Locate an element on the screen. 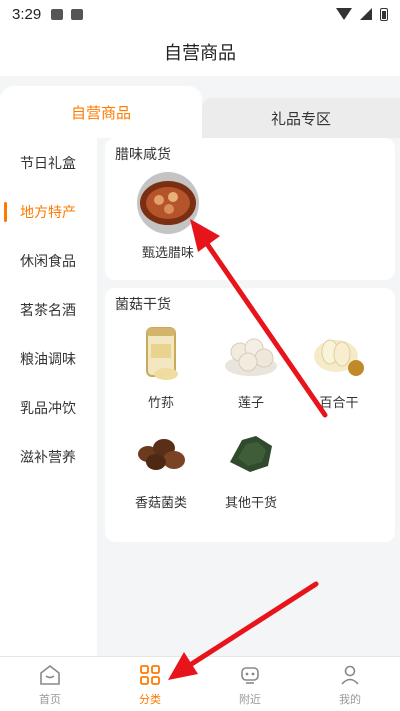 Image resolution: width=400 pixels, height=711 pixels. section-cured-meat: 腊味咸货 甄选腊味 is located at coordinates (250, 209).